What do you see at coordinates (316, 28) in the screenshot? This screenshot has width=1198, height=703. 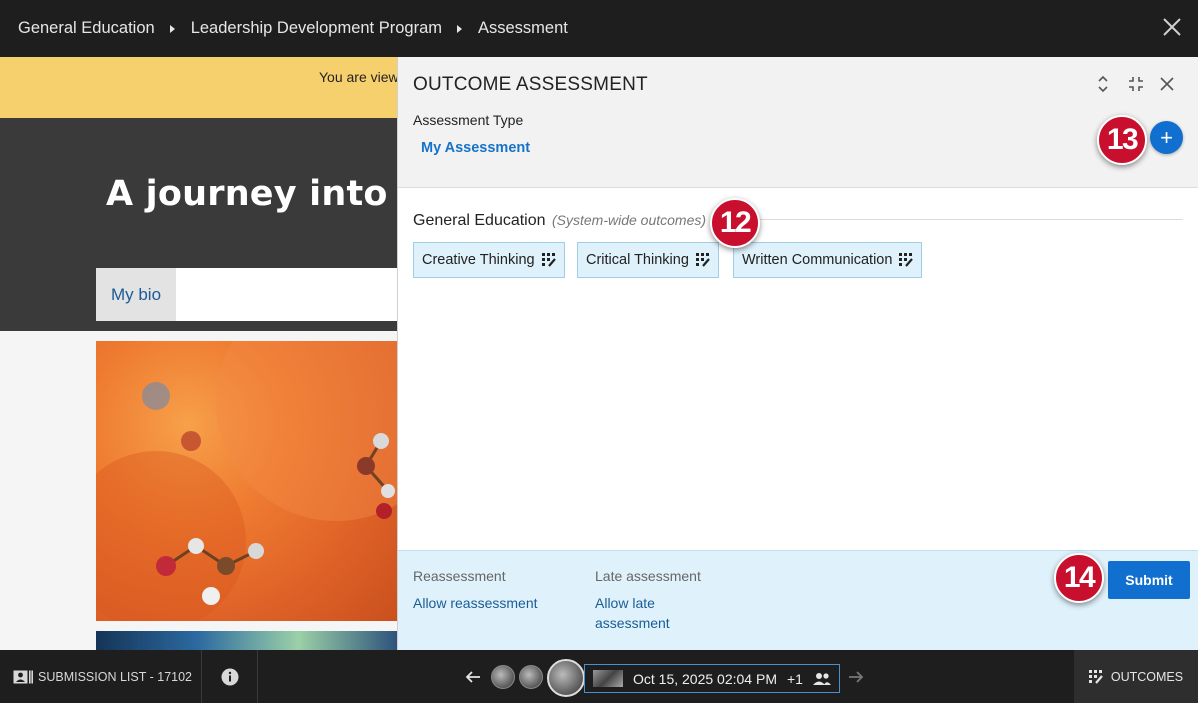 I see `breadcrumb-item-program: Leadership Development Program` at bounding box center [316, 28].